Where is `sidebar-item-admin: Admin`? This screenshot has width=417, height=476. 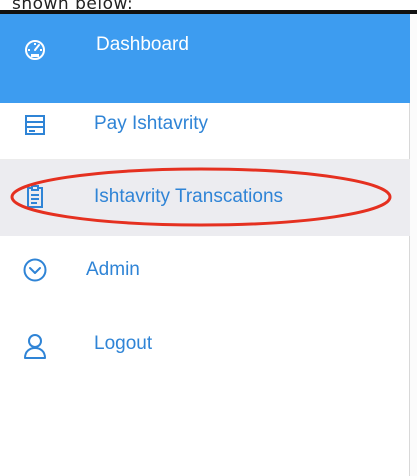 sidebar-item-admin: Admin is located at coordinates (205, 270).